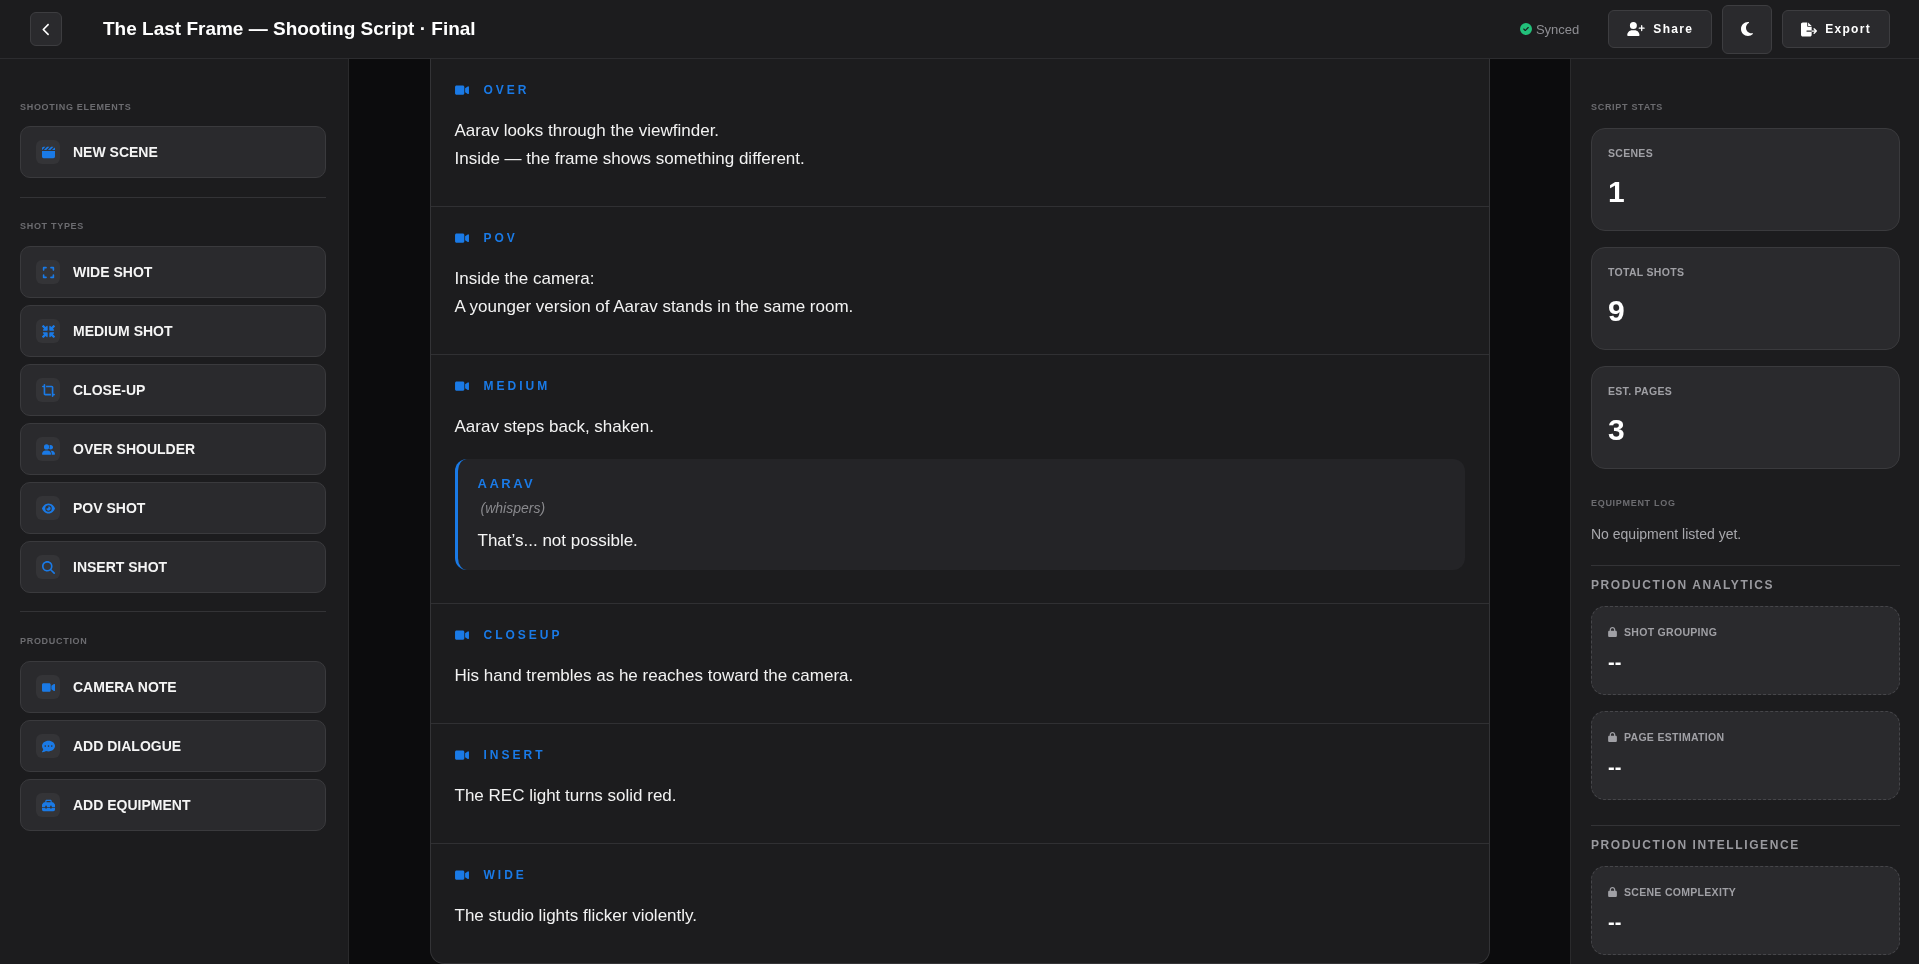  What do you see at coordinates (1640, 391) in the screenshot?
I see `stat-label: EST. PAGES` at bounding box center [1640, 391].